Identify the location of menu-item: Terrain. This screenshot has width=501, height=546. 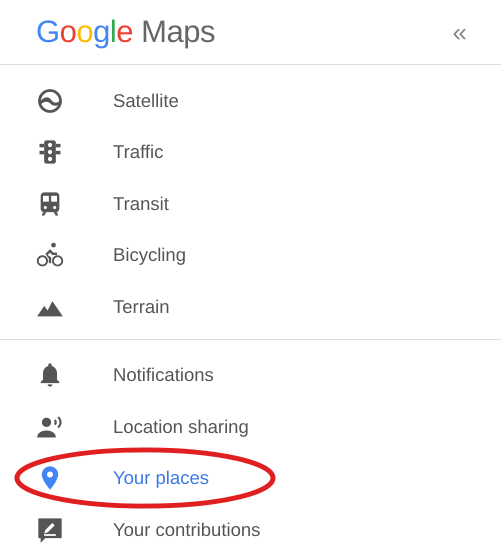
(141, 307).